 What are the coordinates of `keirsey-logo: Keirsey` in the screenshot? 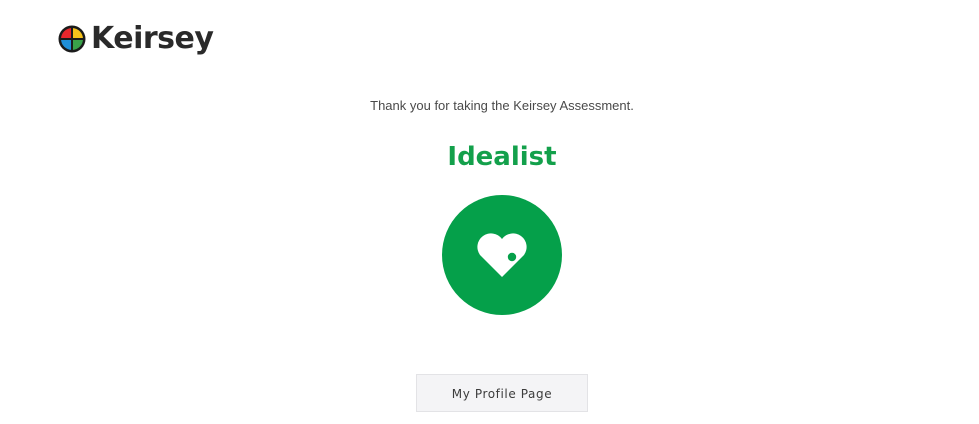 It's located at (136, 39).